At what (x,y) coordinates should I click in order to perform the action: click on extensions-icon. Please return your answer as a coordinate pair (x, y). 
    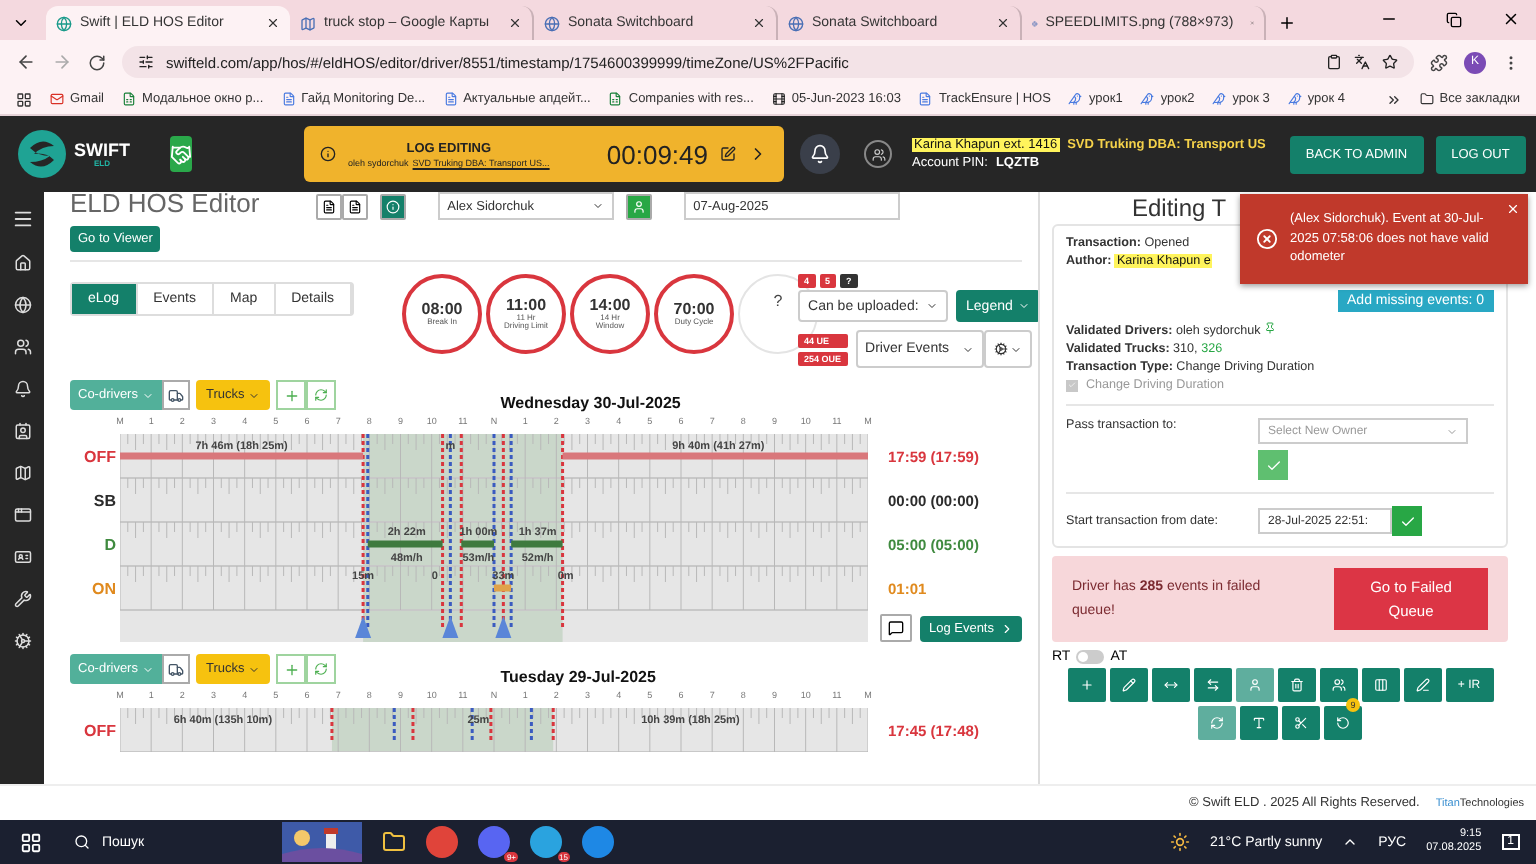
    Looking at the image, I should click on (1439, 62).